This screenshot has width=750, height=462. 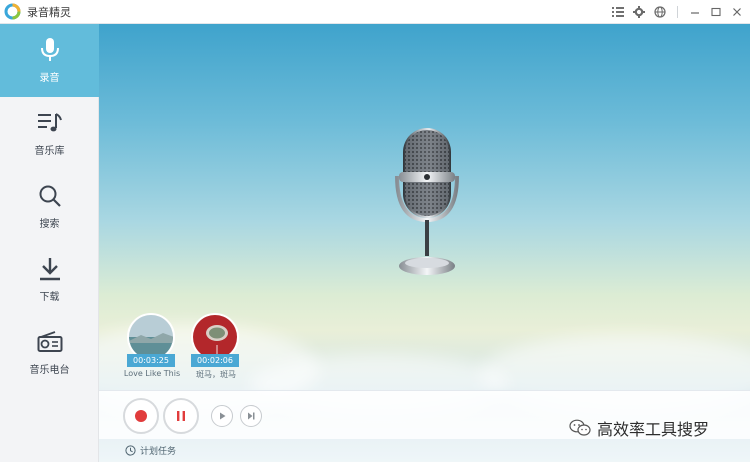 What do you see at coordinates (50, 269) in the screenshot?
I see `download-icon` at bounding box center [50, 269].